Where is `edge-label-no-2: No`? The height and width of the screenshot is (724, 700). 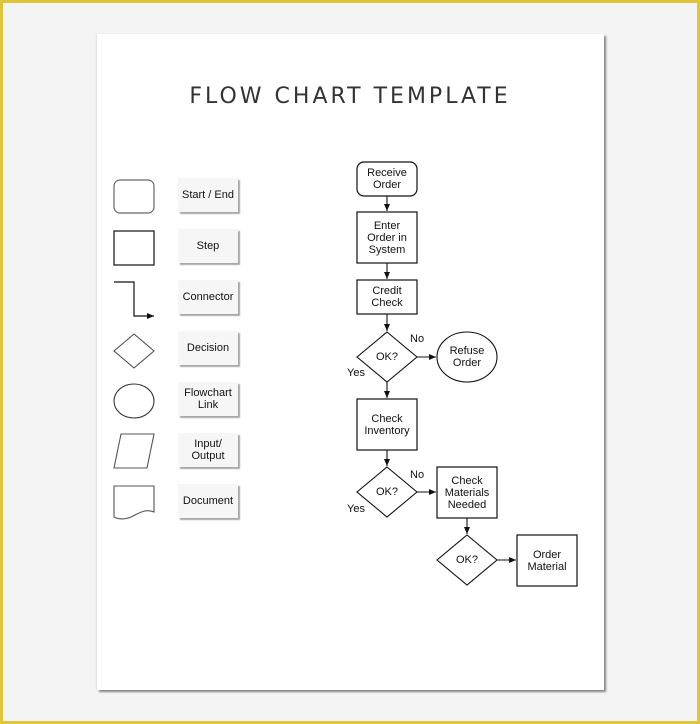
edge-label-no-2: No is located at coordinates (417, 475).